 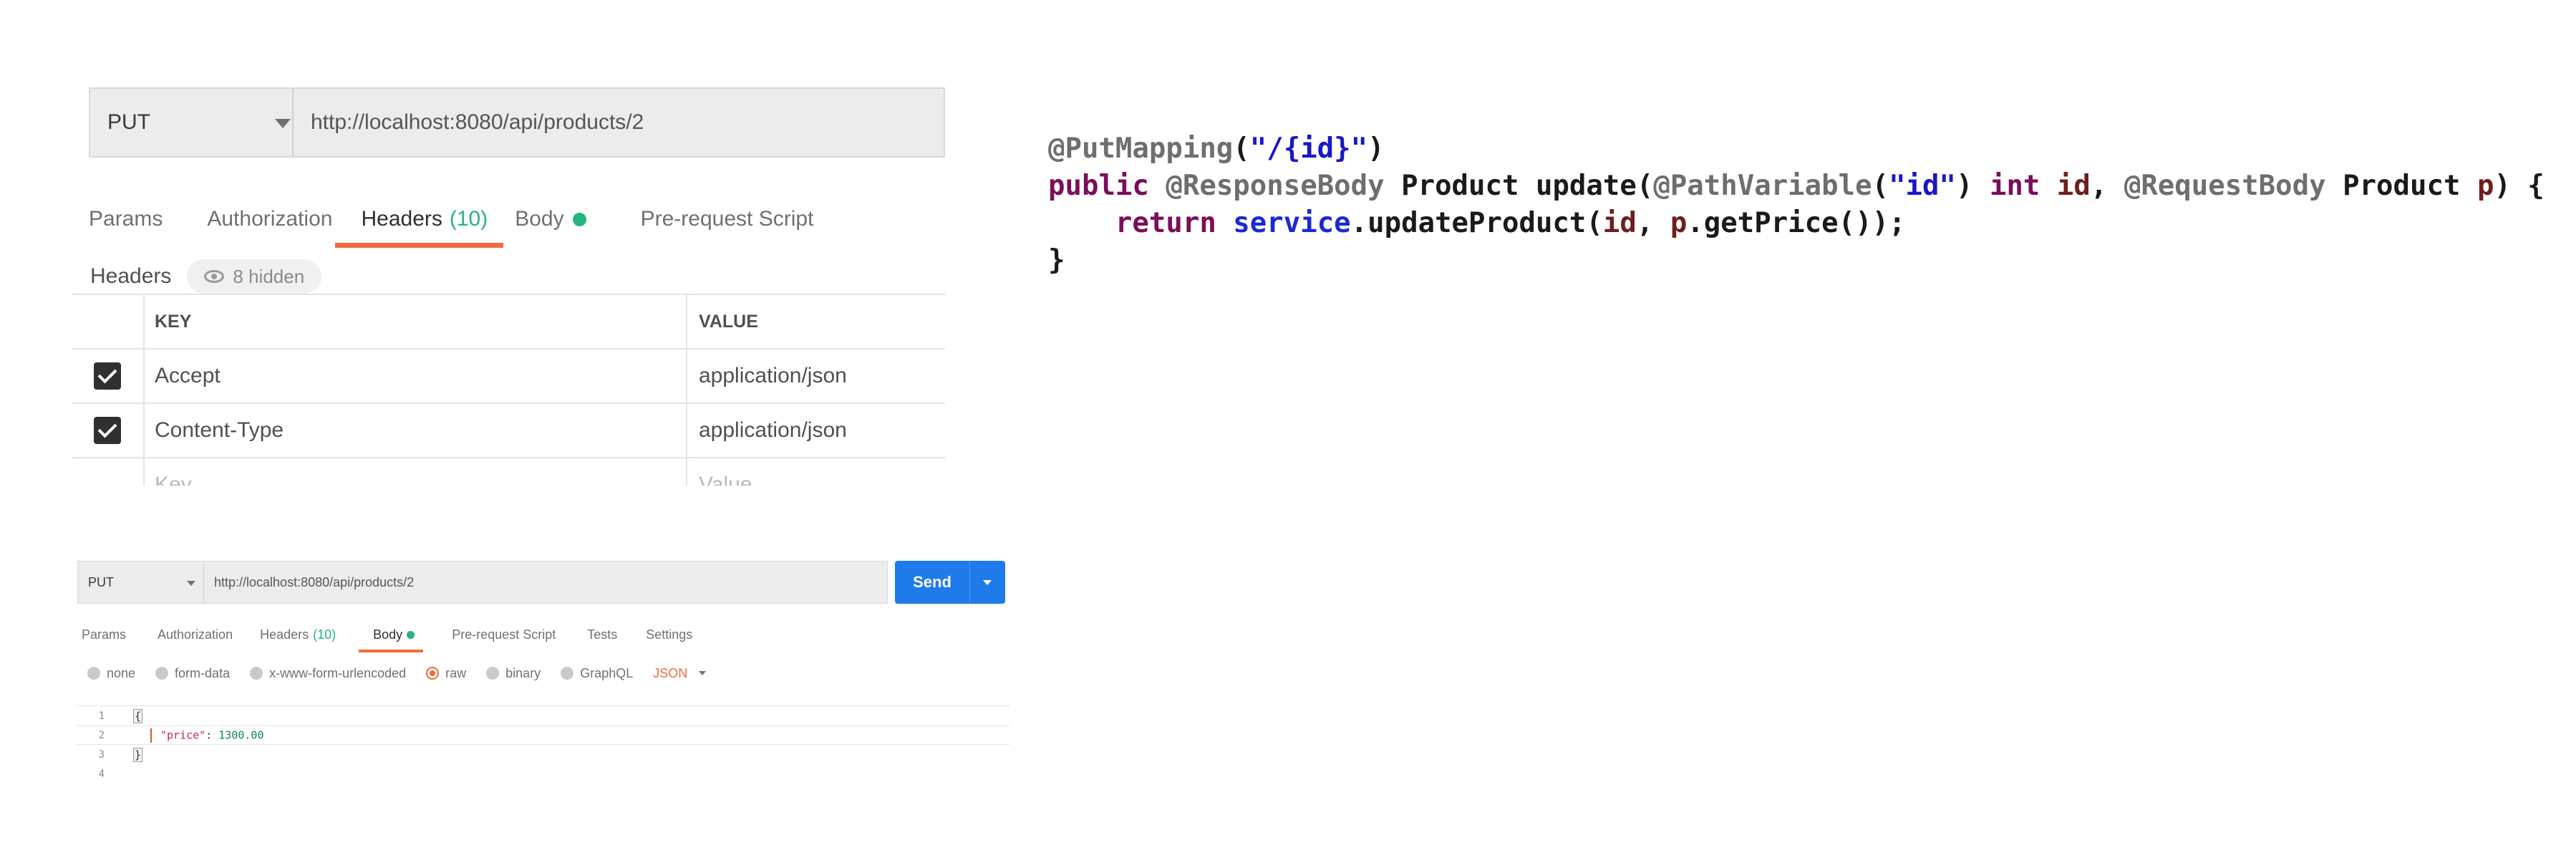 I want to click on json-body-editor: 1 { 2 "price": 1300.00 3 } 4, so click(x=543, y=744).